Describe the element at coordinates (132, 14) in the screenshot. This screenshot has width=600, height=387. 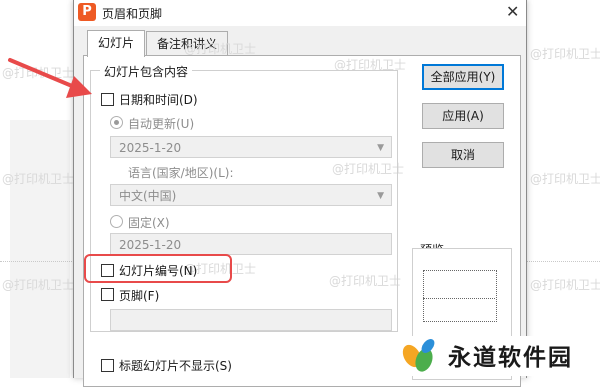
I see `dialog-title: 页眉和页脚` at that location.